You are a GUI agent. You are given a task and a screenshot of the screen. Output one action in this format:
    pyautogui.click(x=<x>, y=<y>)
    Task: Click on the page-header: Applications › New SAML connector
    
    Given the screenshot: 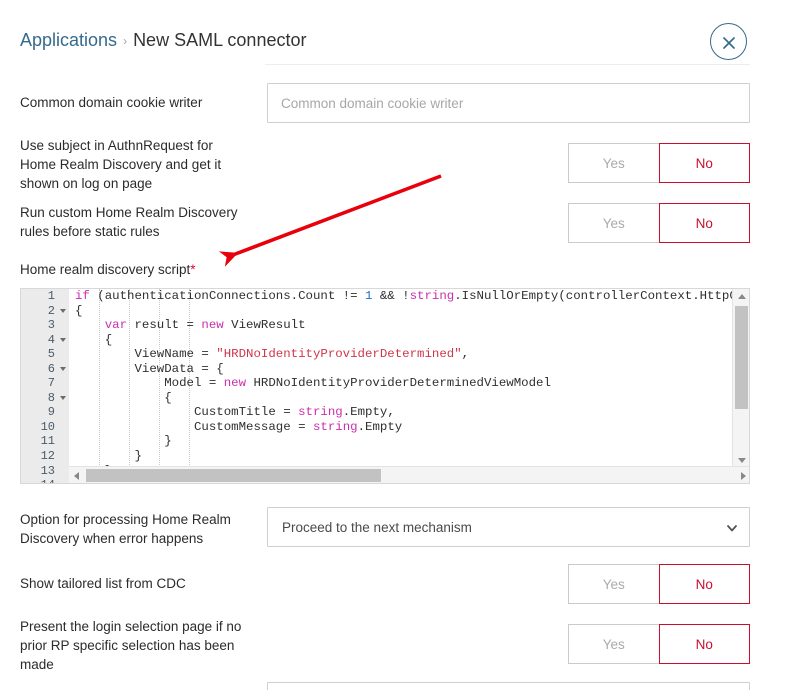 What is the action you would take?
    pyautogui.click(x=404, y=32)
    